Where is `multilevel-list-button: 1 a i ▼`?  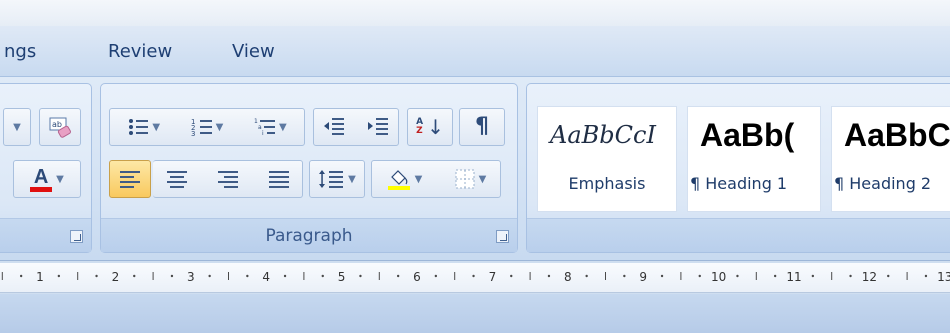 multilevel-list-button: 1 a i ▼ is located at coordinates (270, 127).